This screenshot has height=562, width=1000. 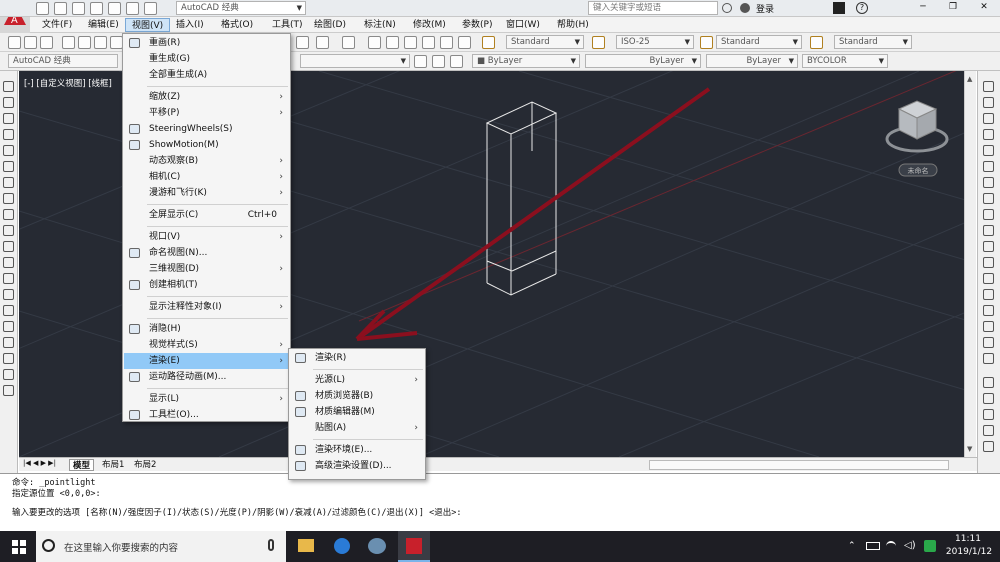 I want to click on battery-icon, so click(x=873, y=546).